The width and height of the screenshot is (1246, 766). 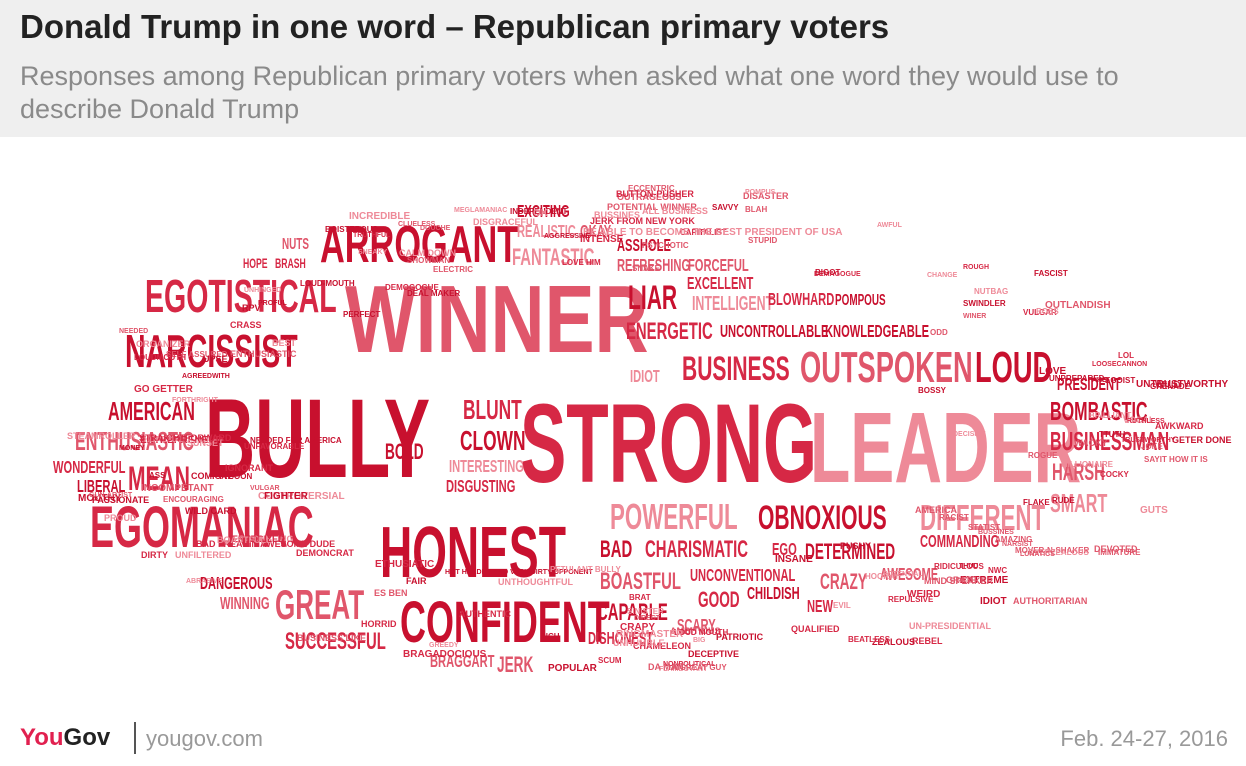 I want to click on cloud-small-word: ABRASIVE, so click(x=204, y=581).